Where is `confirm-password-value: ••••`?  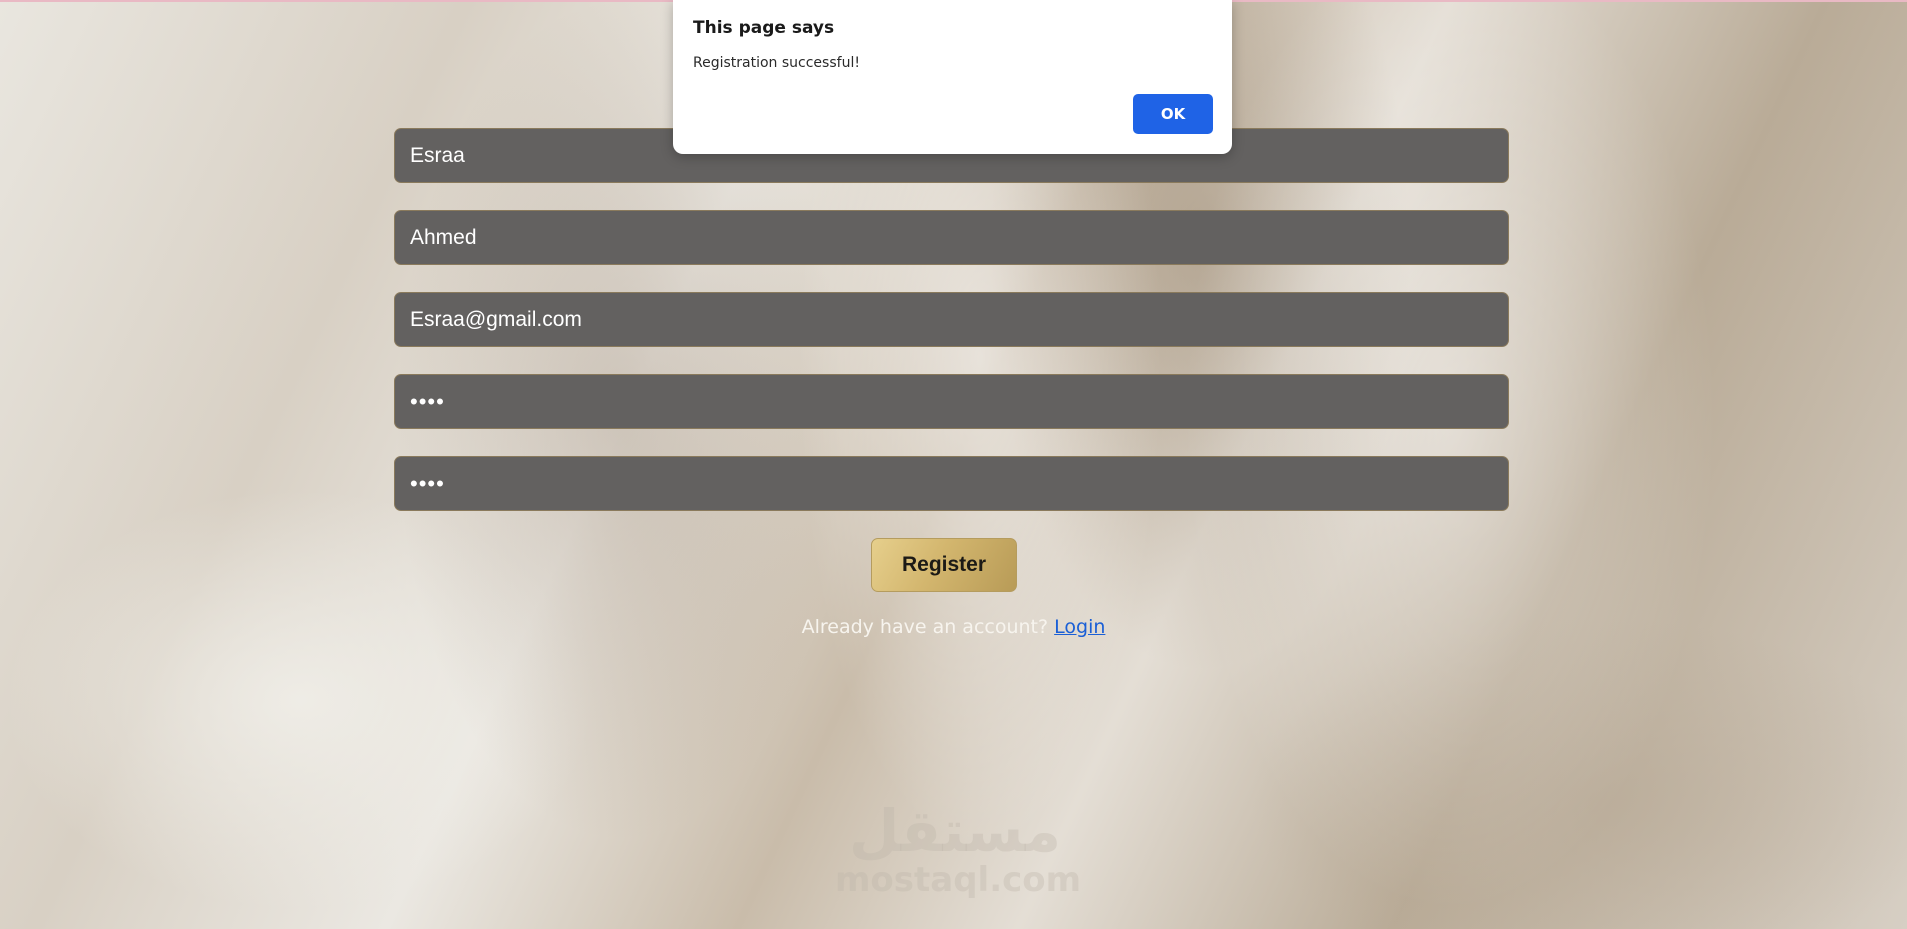 confirm-password-value: •••• is located at coordinates (427, 483).